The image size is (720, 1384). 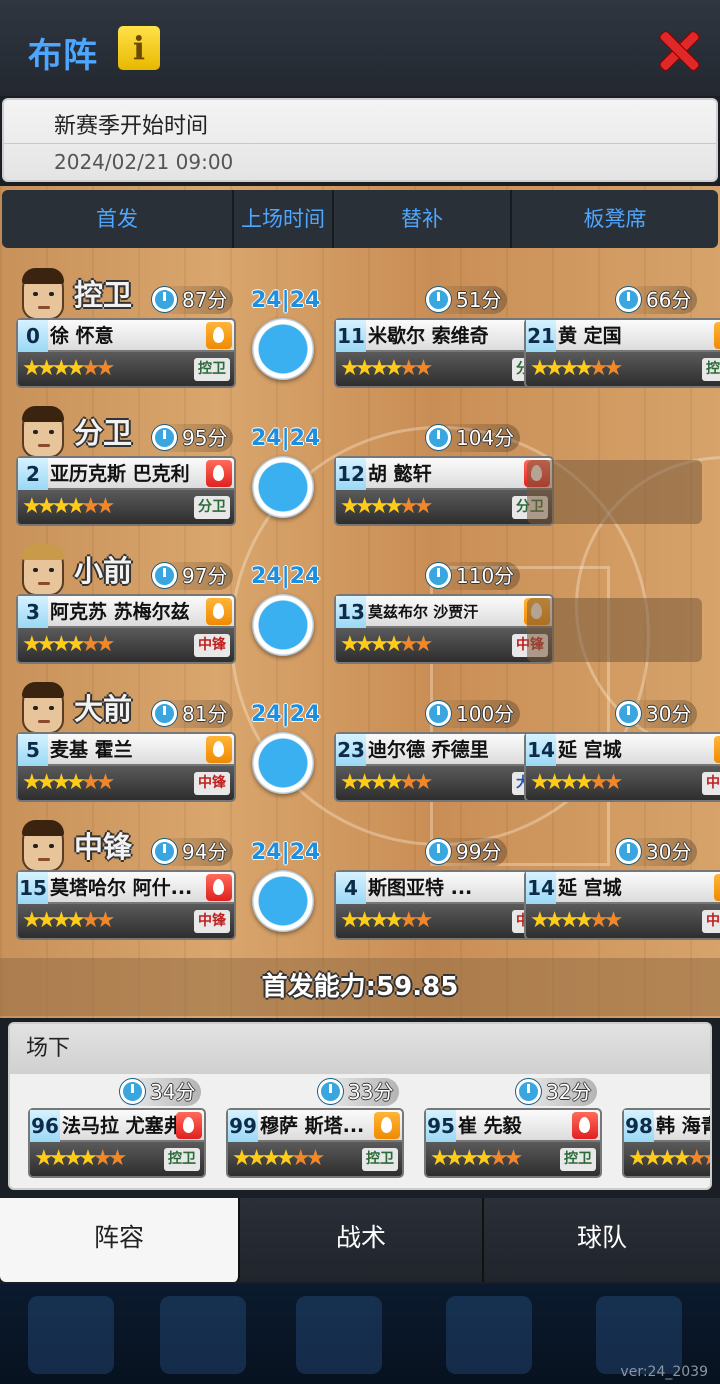 I want to click on player-card: 98 韩 海青 ★★★★★★, so click(x=666, y=1143).